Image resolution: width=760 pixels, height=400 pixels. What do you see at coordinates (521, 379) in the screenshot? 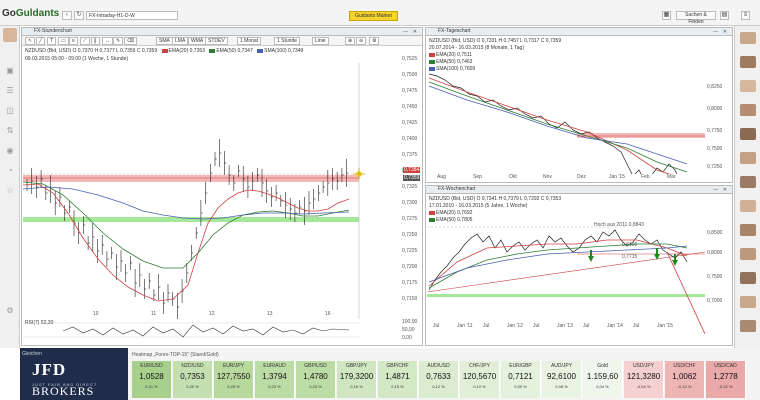
I see `heatmap-cell: EUR/GBP 0,7121 0,09 %` at bounding box center [521, 379].